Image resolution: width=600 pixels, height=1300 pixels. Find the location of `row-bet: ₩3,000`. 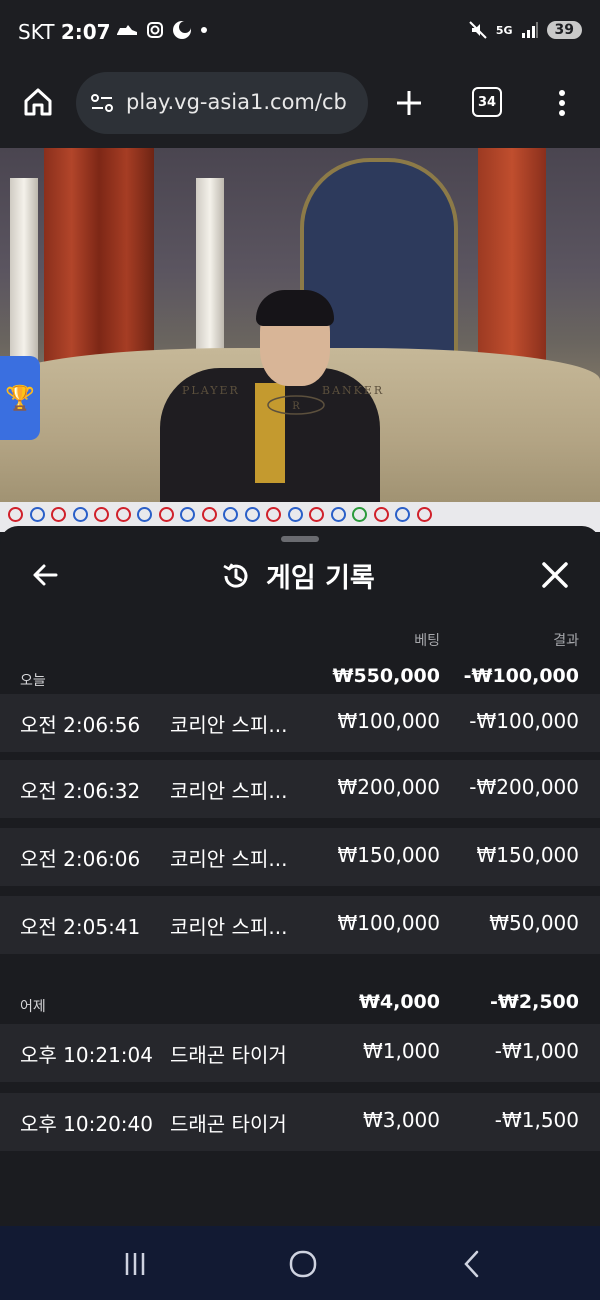

row-bet: ₩3,000 is located at coordinates (401, 1120).